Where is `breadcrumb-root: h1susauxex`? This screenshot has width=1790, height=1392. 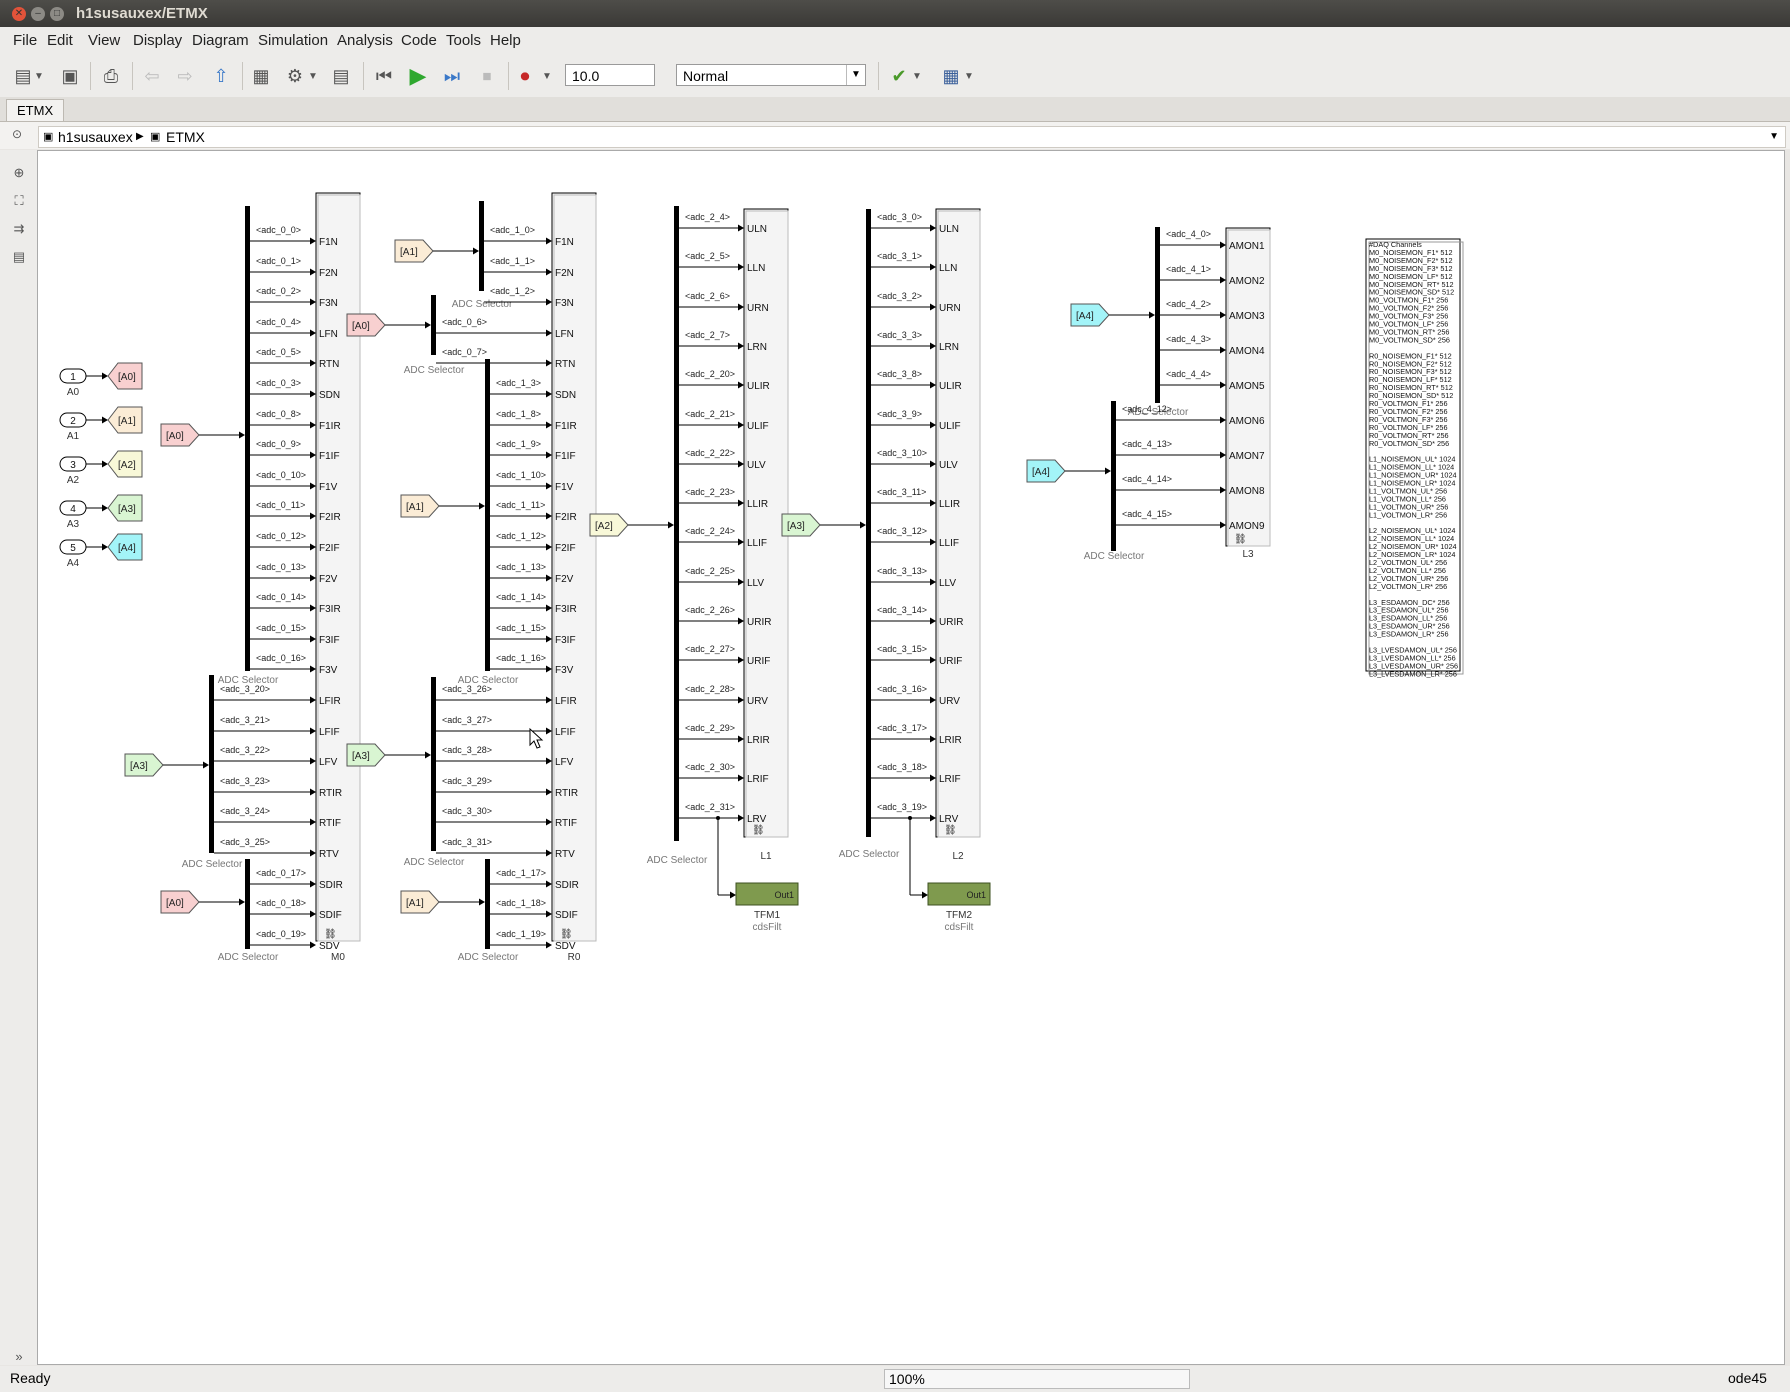
breadcrumb-root: h1susauxex is located at coordinates (95, 137).